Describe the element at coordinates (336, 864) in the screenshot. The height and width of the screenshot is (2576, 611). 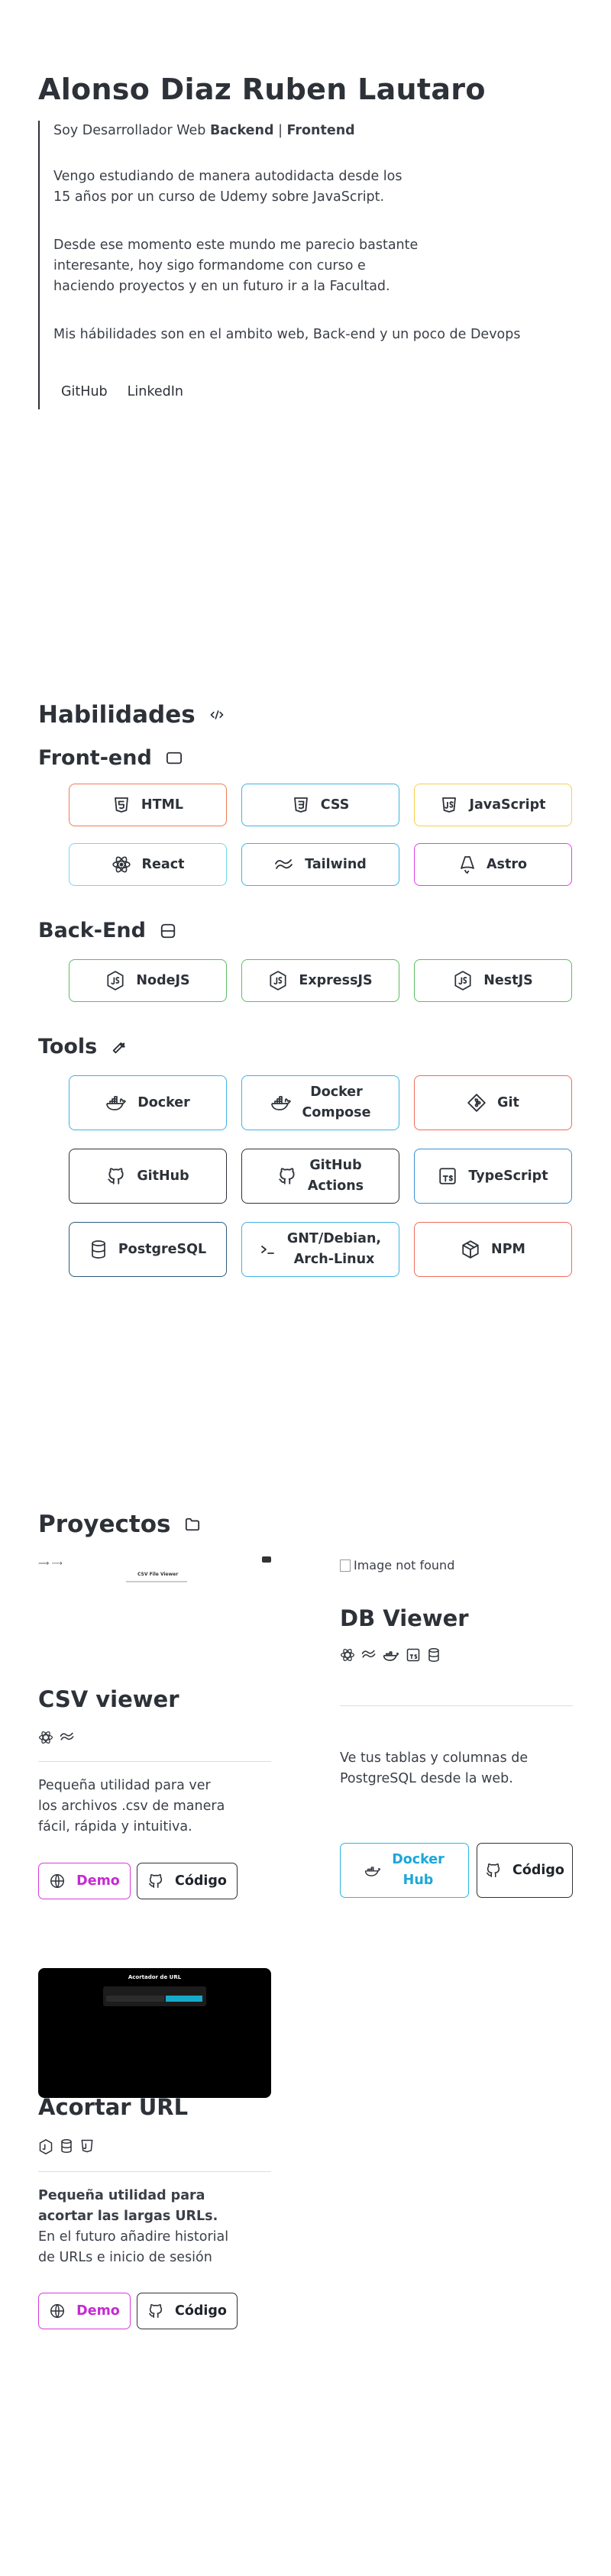
I see `skill-label: Tailwind` at that location.